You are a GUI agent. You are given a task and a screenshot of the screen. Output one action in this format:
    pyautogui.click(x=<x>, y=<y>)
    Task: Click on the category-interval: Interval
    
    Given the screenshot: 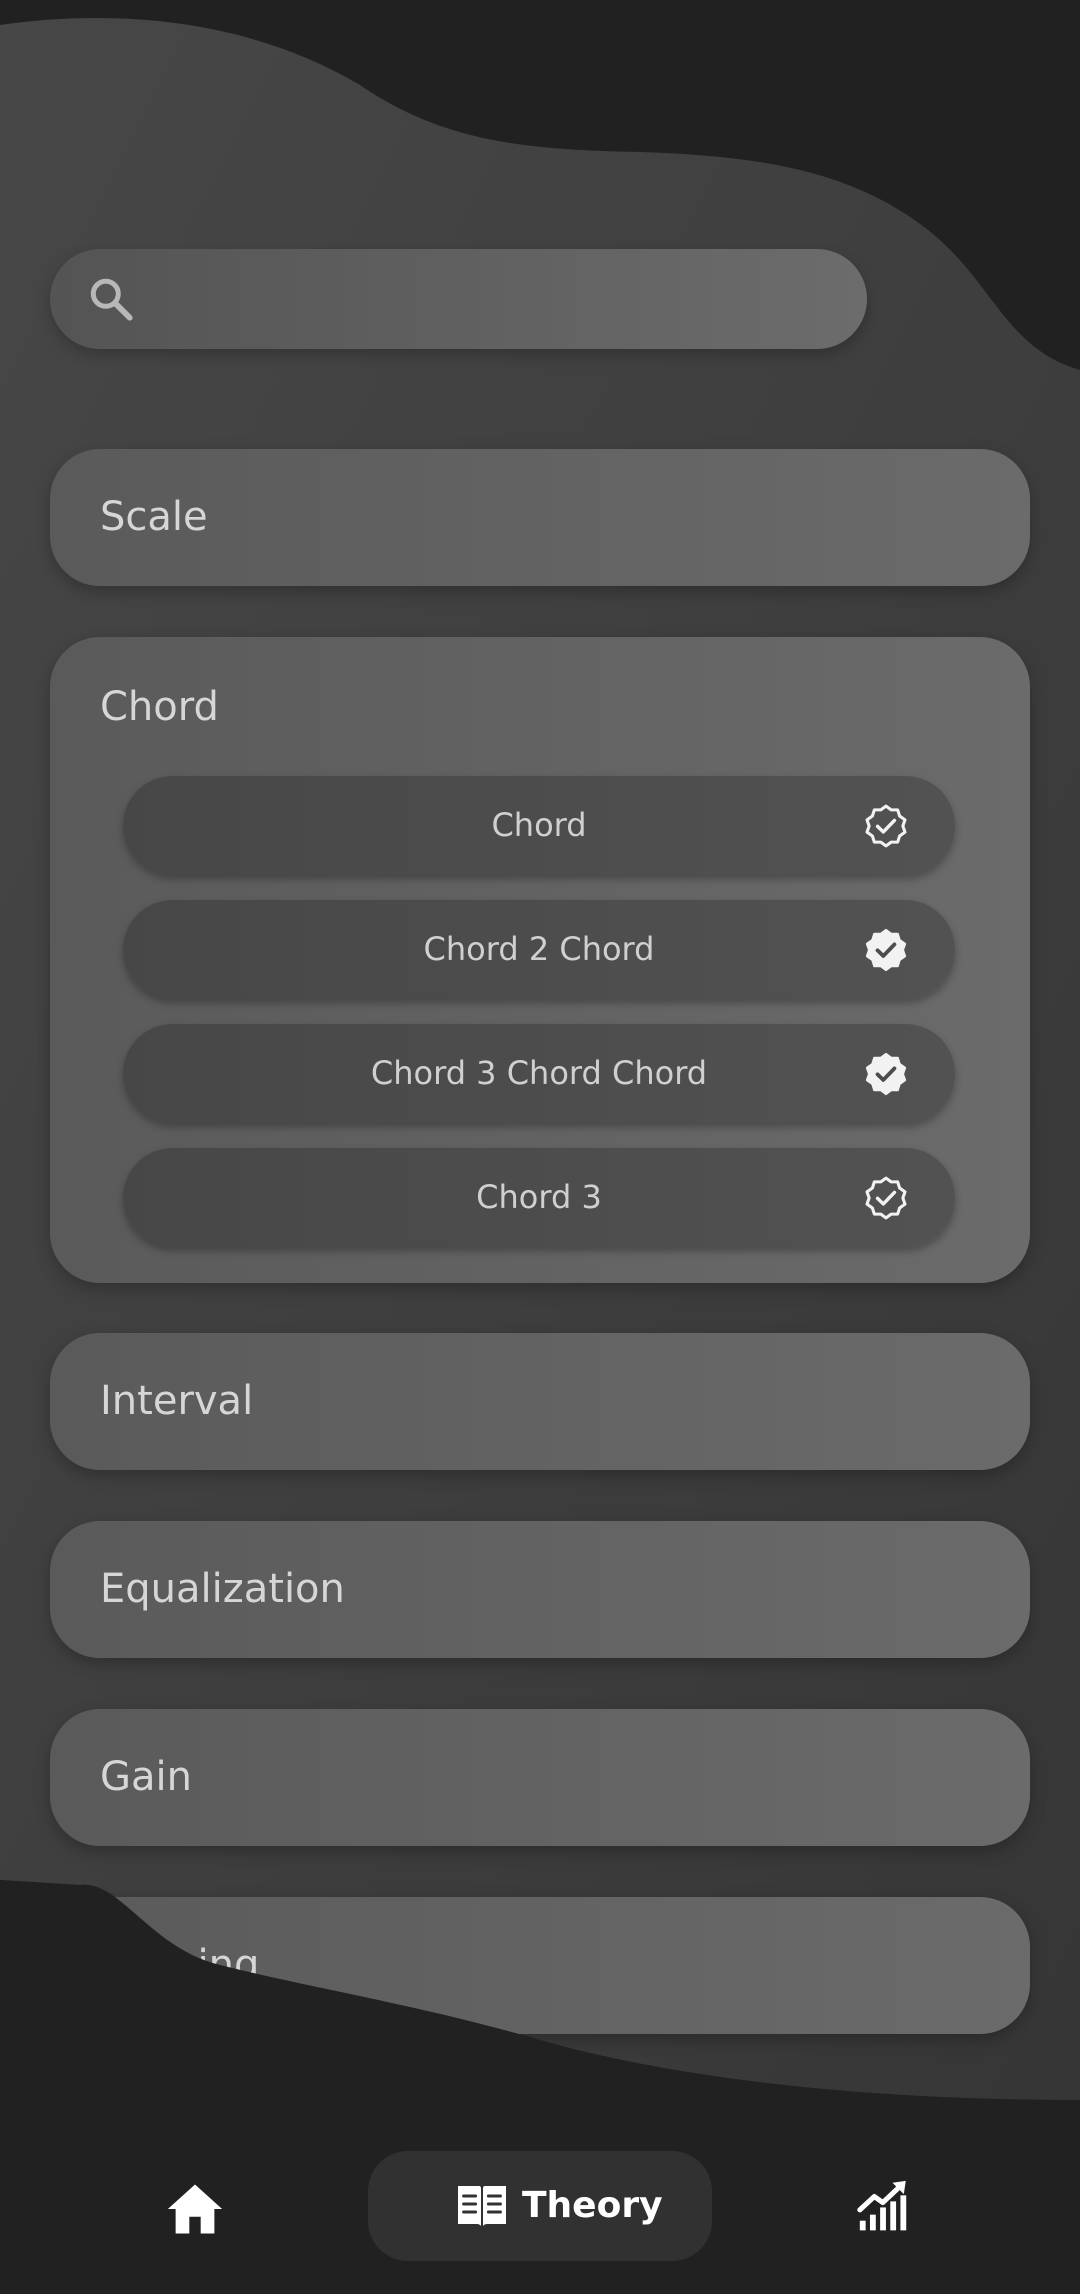 What is the action you would take?
    pyautogui.click(x=540, y=1401)
    